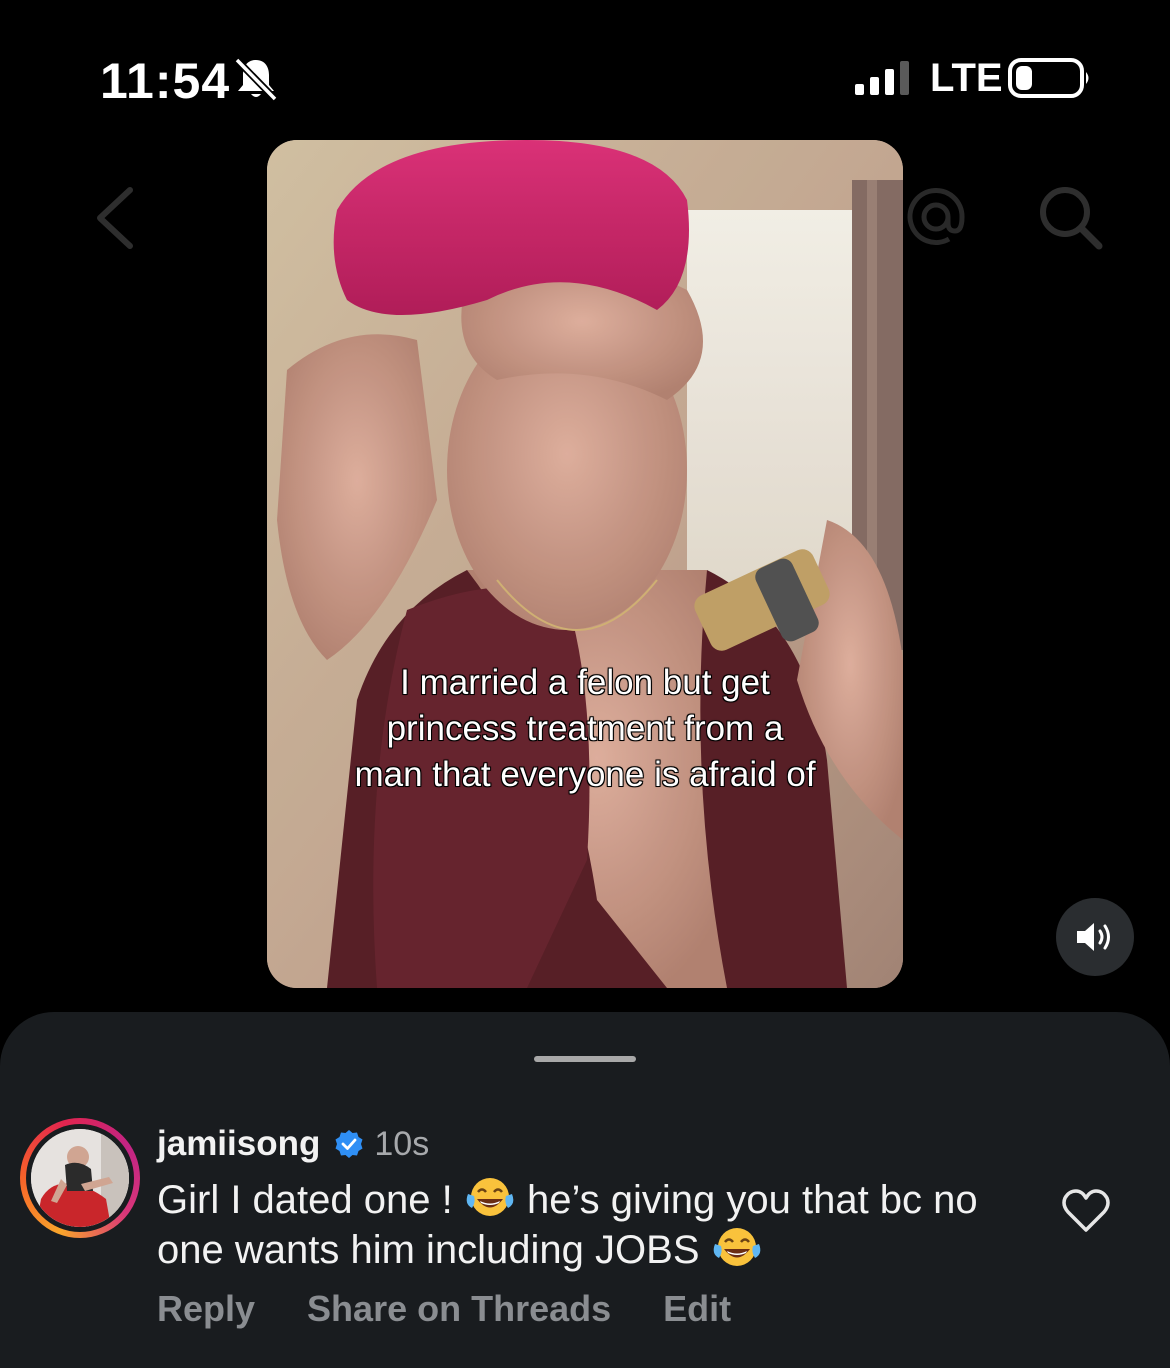 The width and height of the screenshot is (1170, 1368). Describe the element at coordinates (206, 1309) in the screenshot. I see `reply-button: Reply` at that location.